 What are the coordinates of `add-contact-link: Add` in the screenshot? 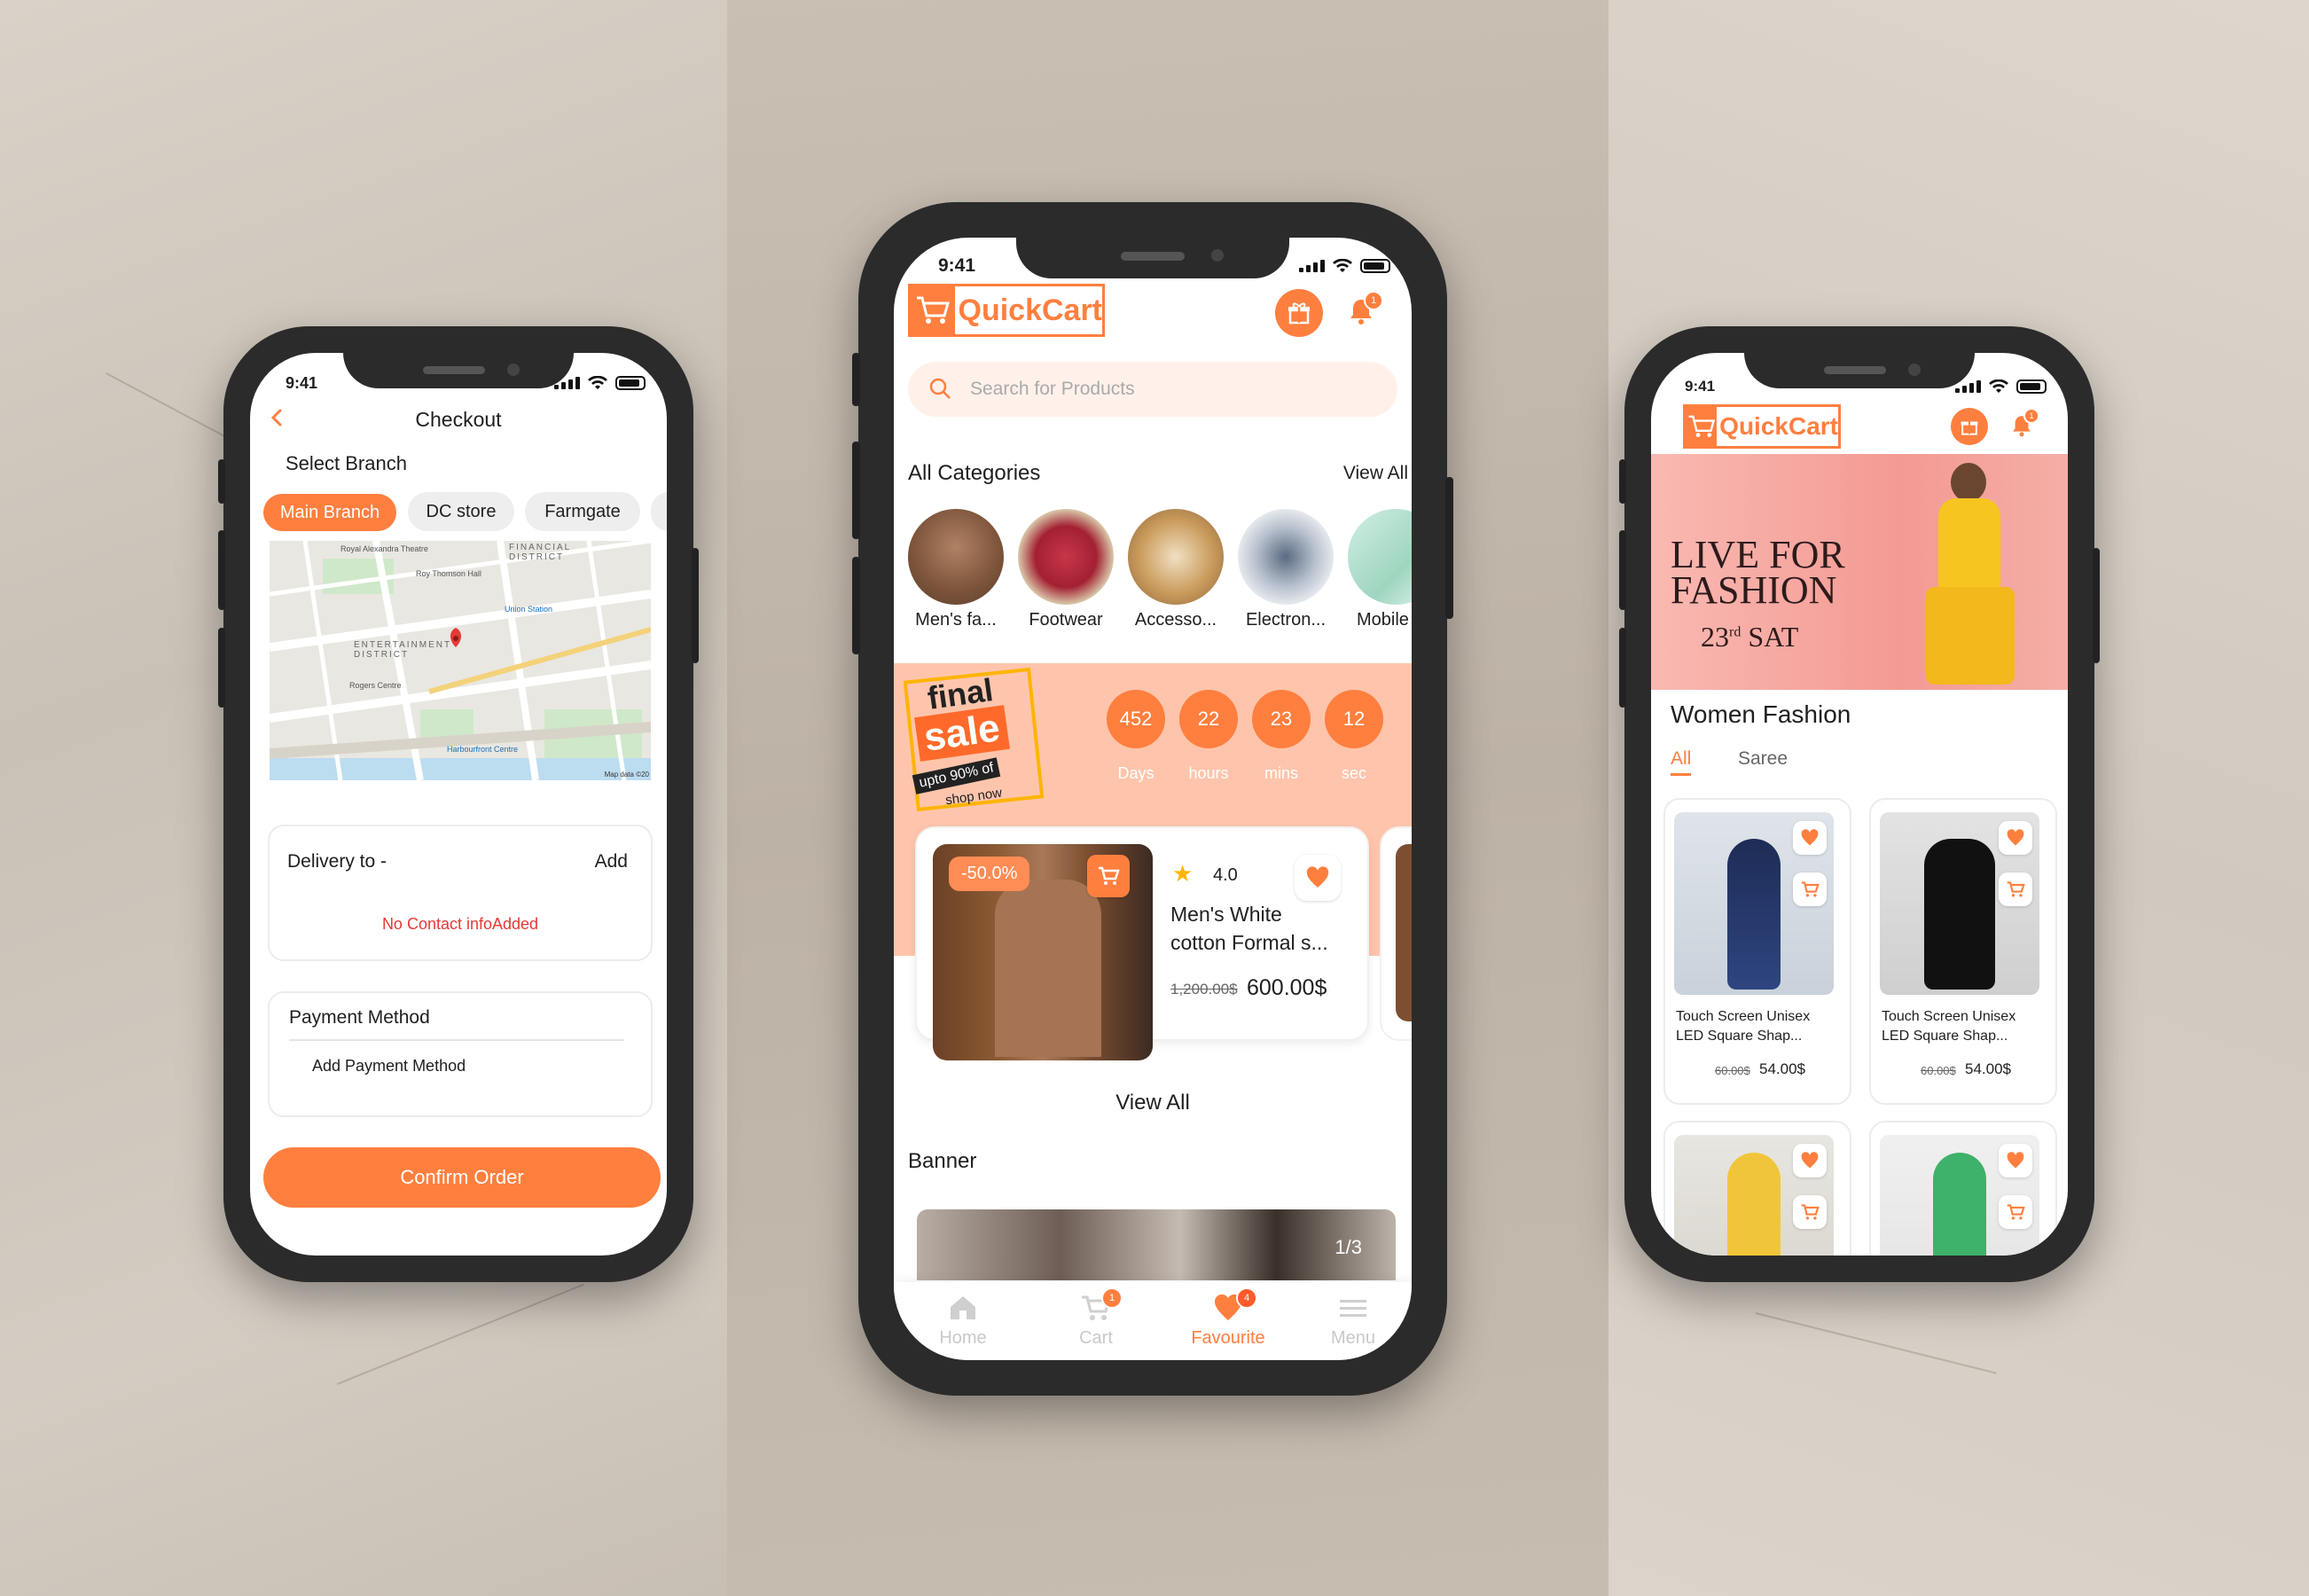 It's located at (611, 861).